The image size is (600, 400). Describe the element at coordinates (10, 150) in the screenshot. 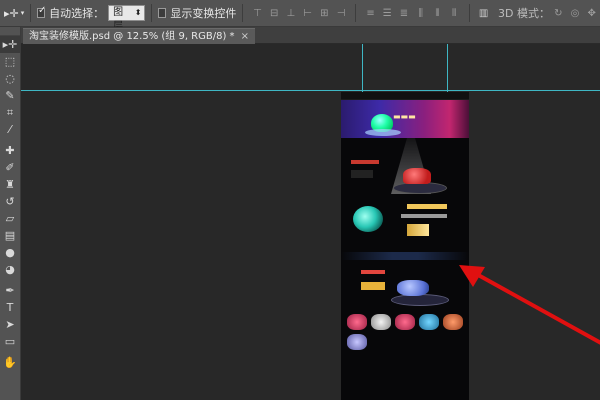

I see `healing-brush-tool-icon: ✚` at that location.